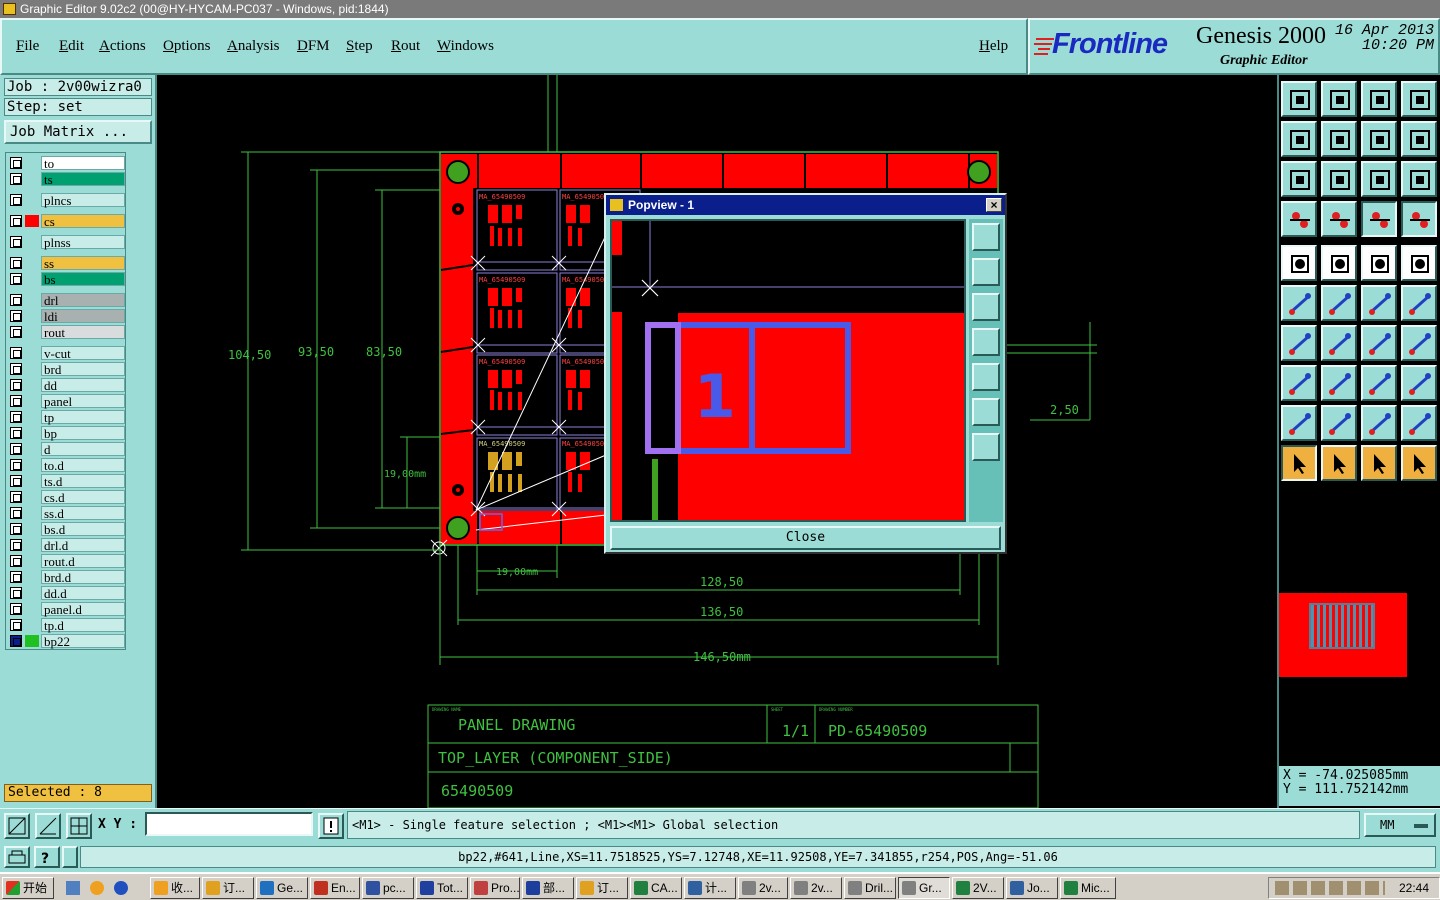 The width and height of the screenshot is (1440, 900). What do you see at coordinates (1339, 303) in the screenshot?
I see `delete-feature-button` at bounding box center [1339, 303].